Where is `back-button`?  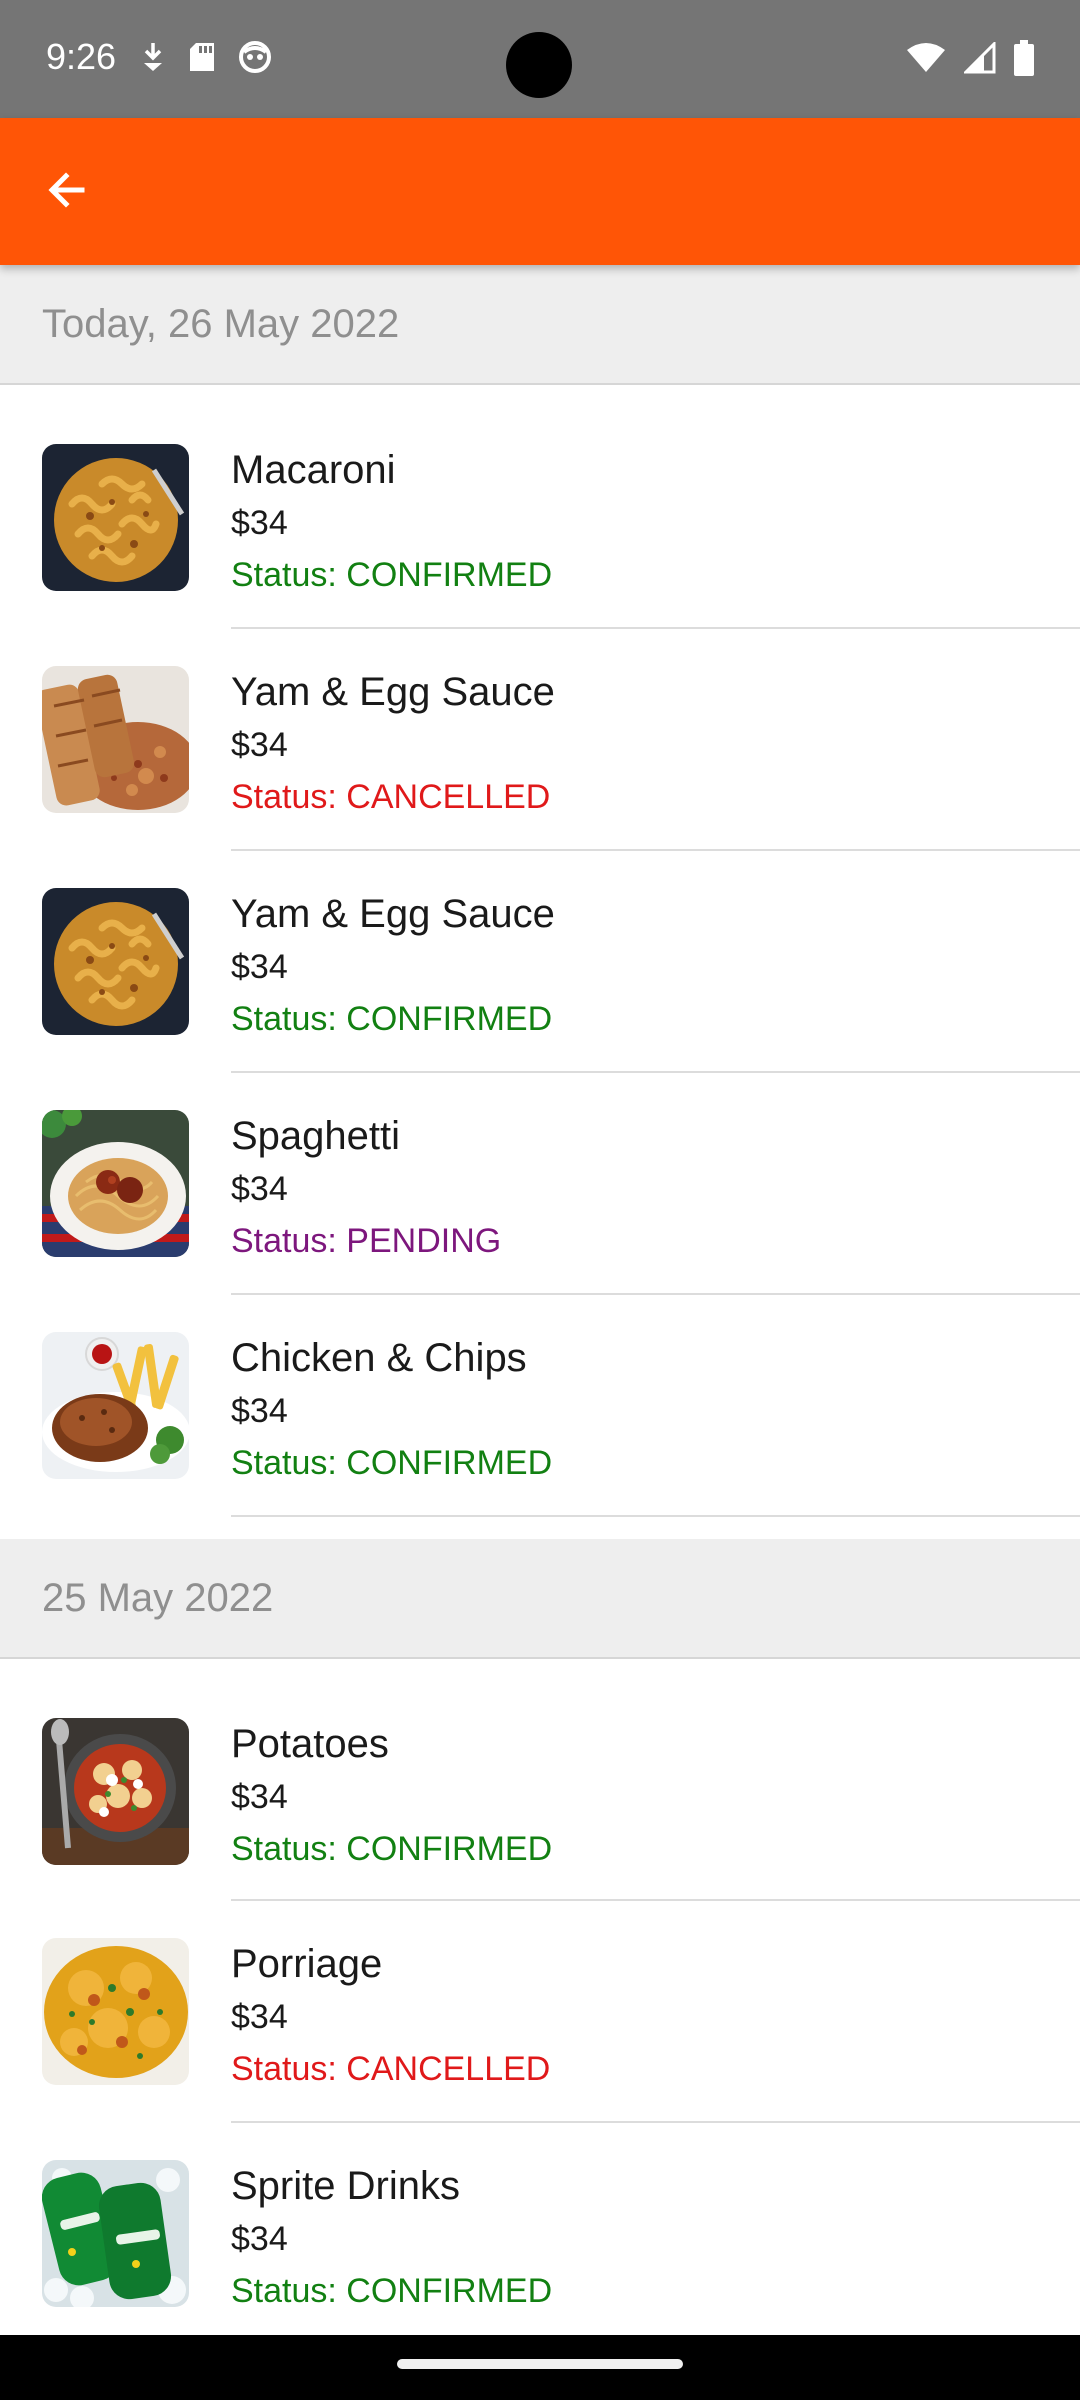
back-button is located at coordinates (66, 192).